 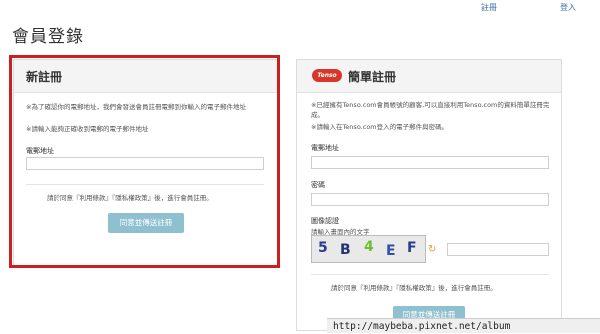 I want to click on simple-terms-agree-text: 請於同意『利用條款』『隱私權政策』後，進行會員註冊。, so click(x=414, y=288).